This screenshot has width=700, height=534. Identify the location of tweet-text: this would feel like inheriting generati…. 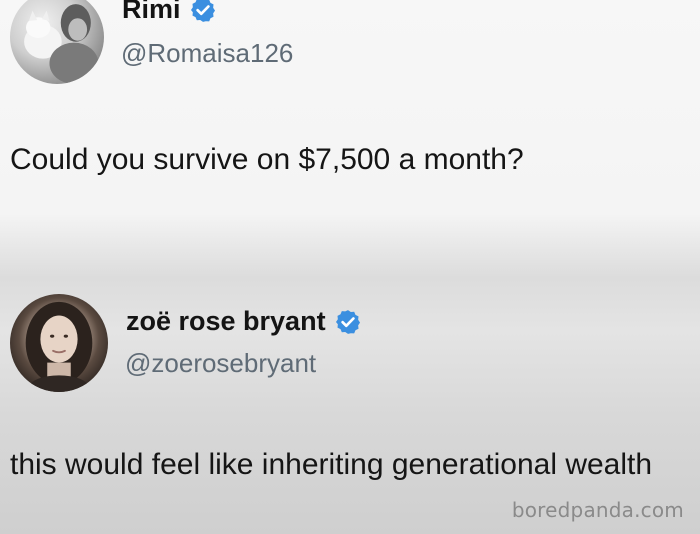
(331, 464).